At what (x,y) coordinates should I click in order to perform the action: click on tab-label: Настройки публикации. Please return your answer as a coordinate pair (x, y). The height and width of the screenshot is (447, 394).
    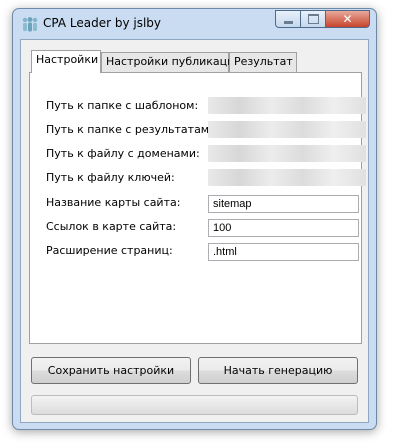
    Looking at the image, I should click on (174, 61).